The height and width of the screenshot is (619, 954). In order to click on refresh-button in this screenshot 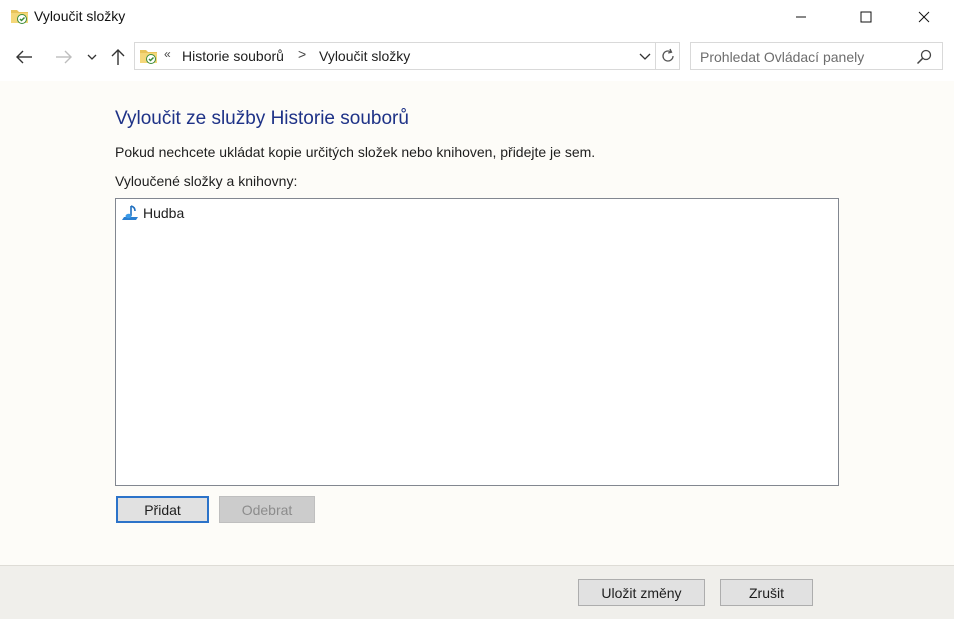, I will do `click(668, 56)`.